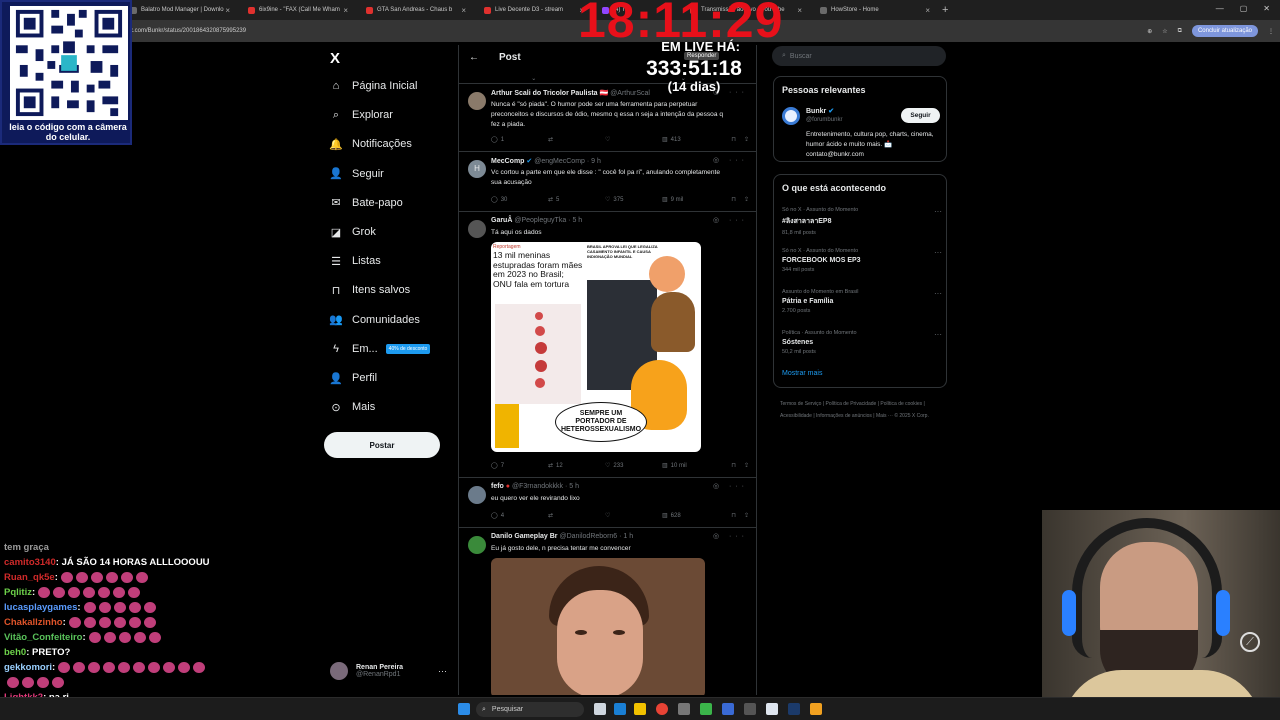  What do you see at coordinates (413, 10) in the screenshot?
I see `browser-tab: GTA San Andreas - Chaus b ×` at bounding box center [413, 10].